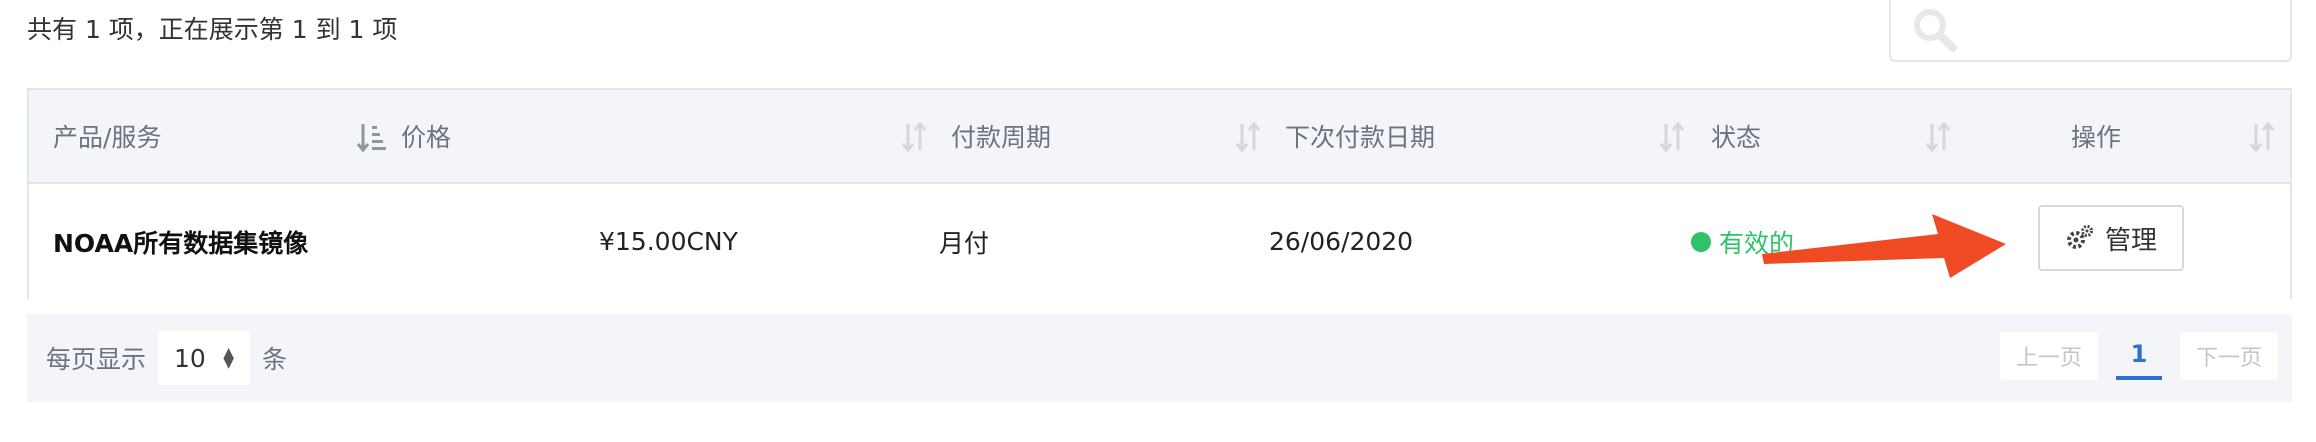 The image size is (2316, 442). What do you see at coordinates (190, 358) in the screenshot?
I see `page-size-value: 10` at bounding box center [190, 358].